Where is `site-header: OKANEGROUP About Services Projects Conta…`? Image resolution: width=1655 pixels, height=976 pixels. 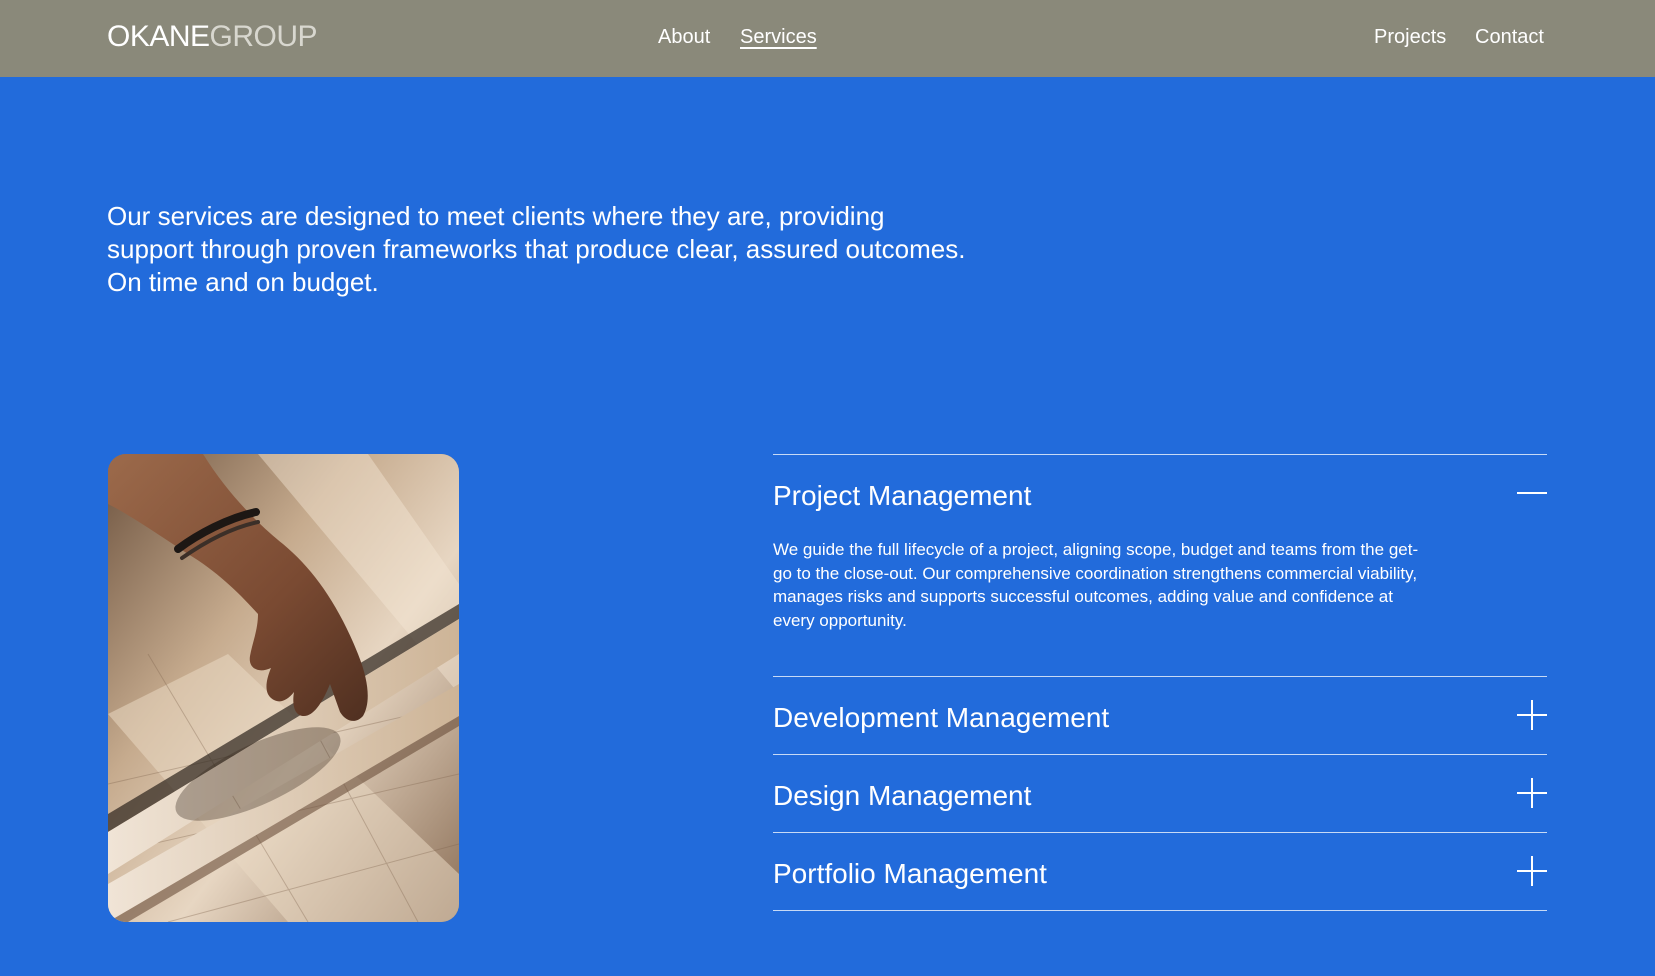 site-header: OKANEGROUP About Services Projects Conta… is located at coordinates (827, 38).